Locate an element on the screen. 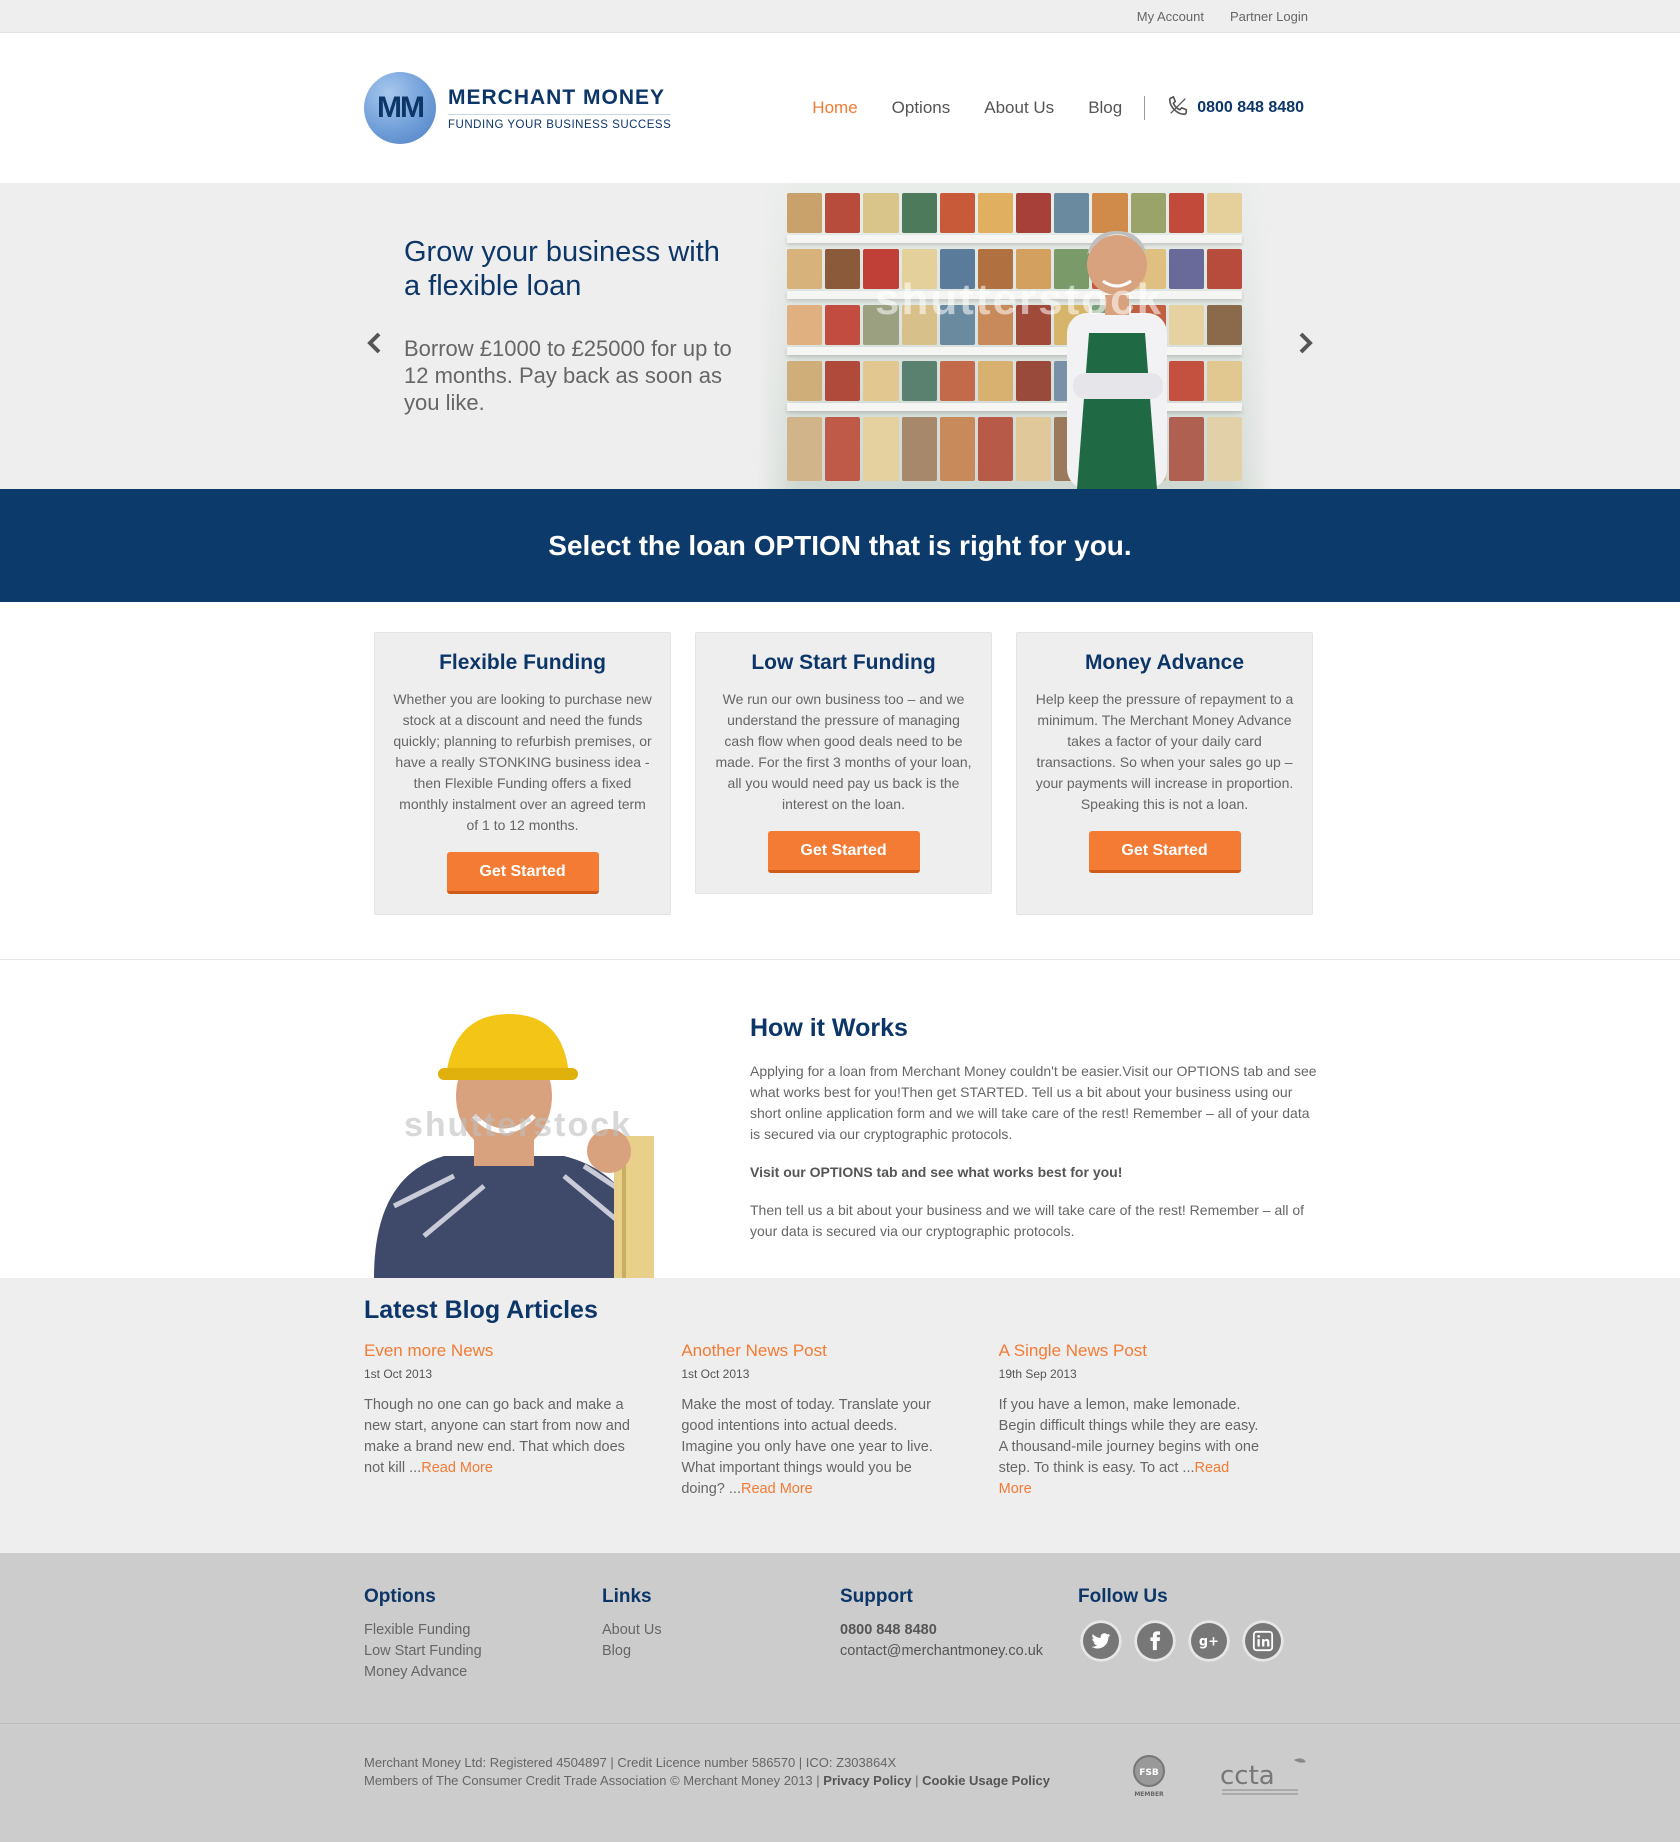  ccta-badge: ccta is located at coordinates (1263, 1776).